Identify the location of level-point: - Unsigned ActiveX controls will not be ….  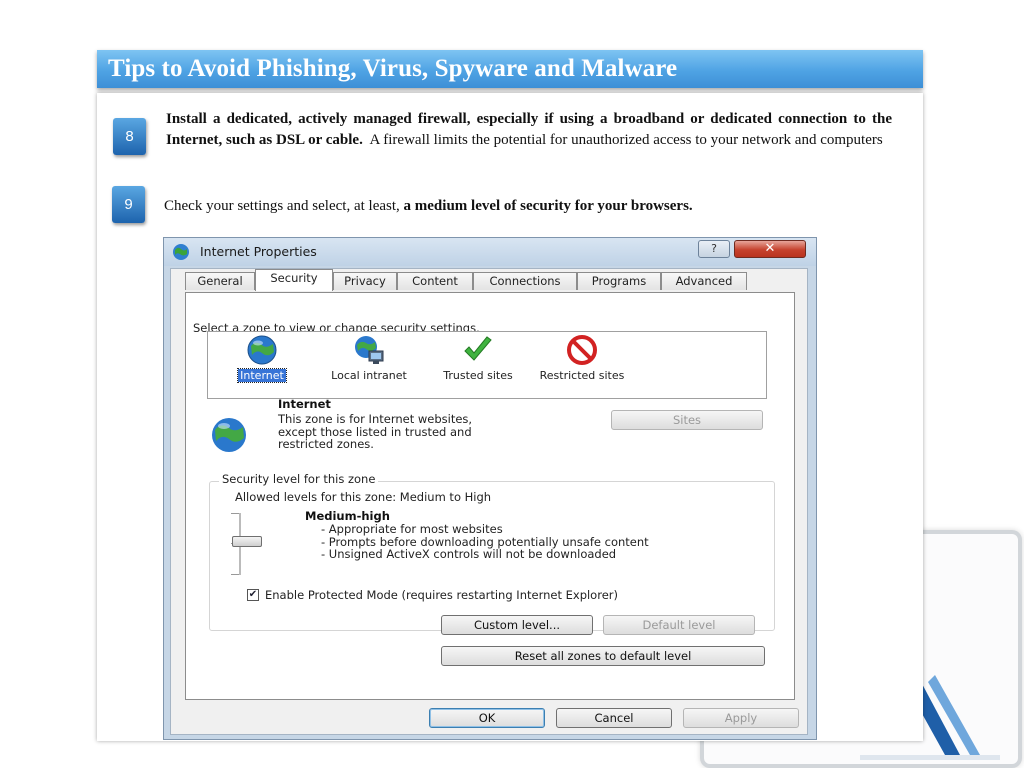
(469, 554).